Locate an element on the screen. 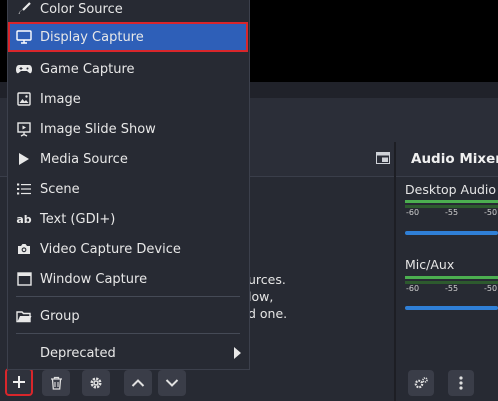 The width and height of the screenshot is (498, 401). menu-item-label: Group is located at coordinates (60, 316).